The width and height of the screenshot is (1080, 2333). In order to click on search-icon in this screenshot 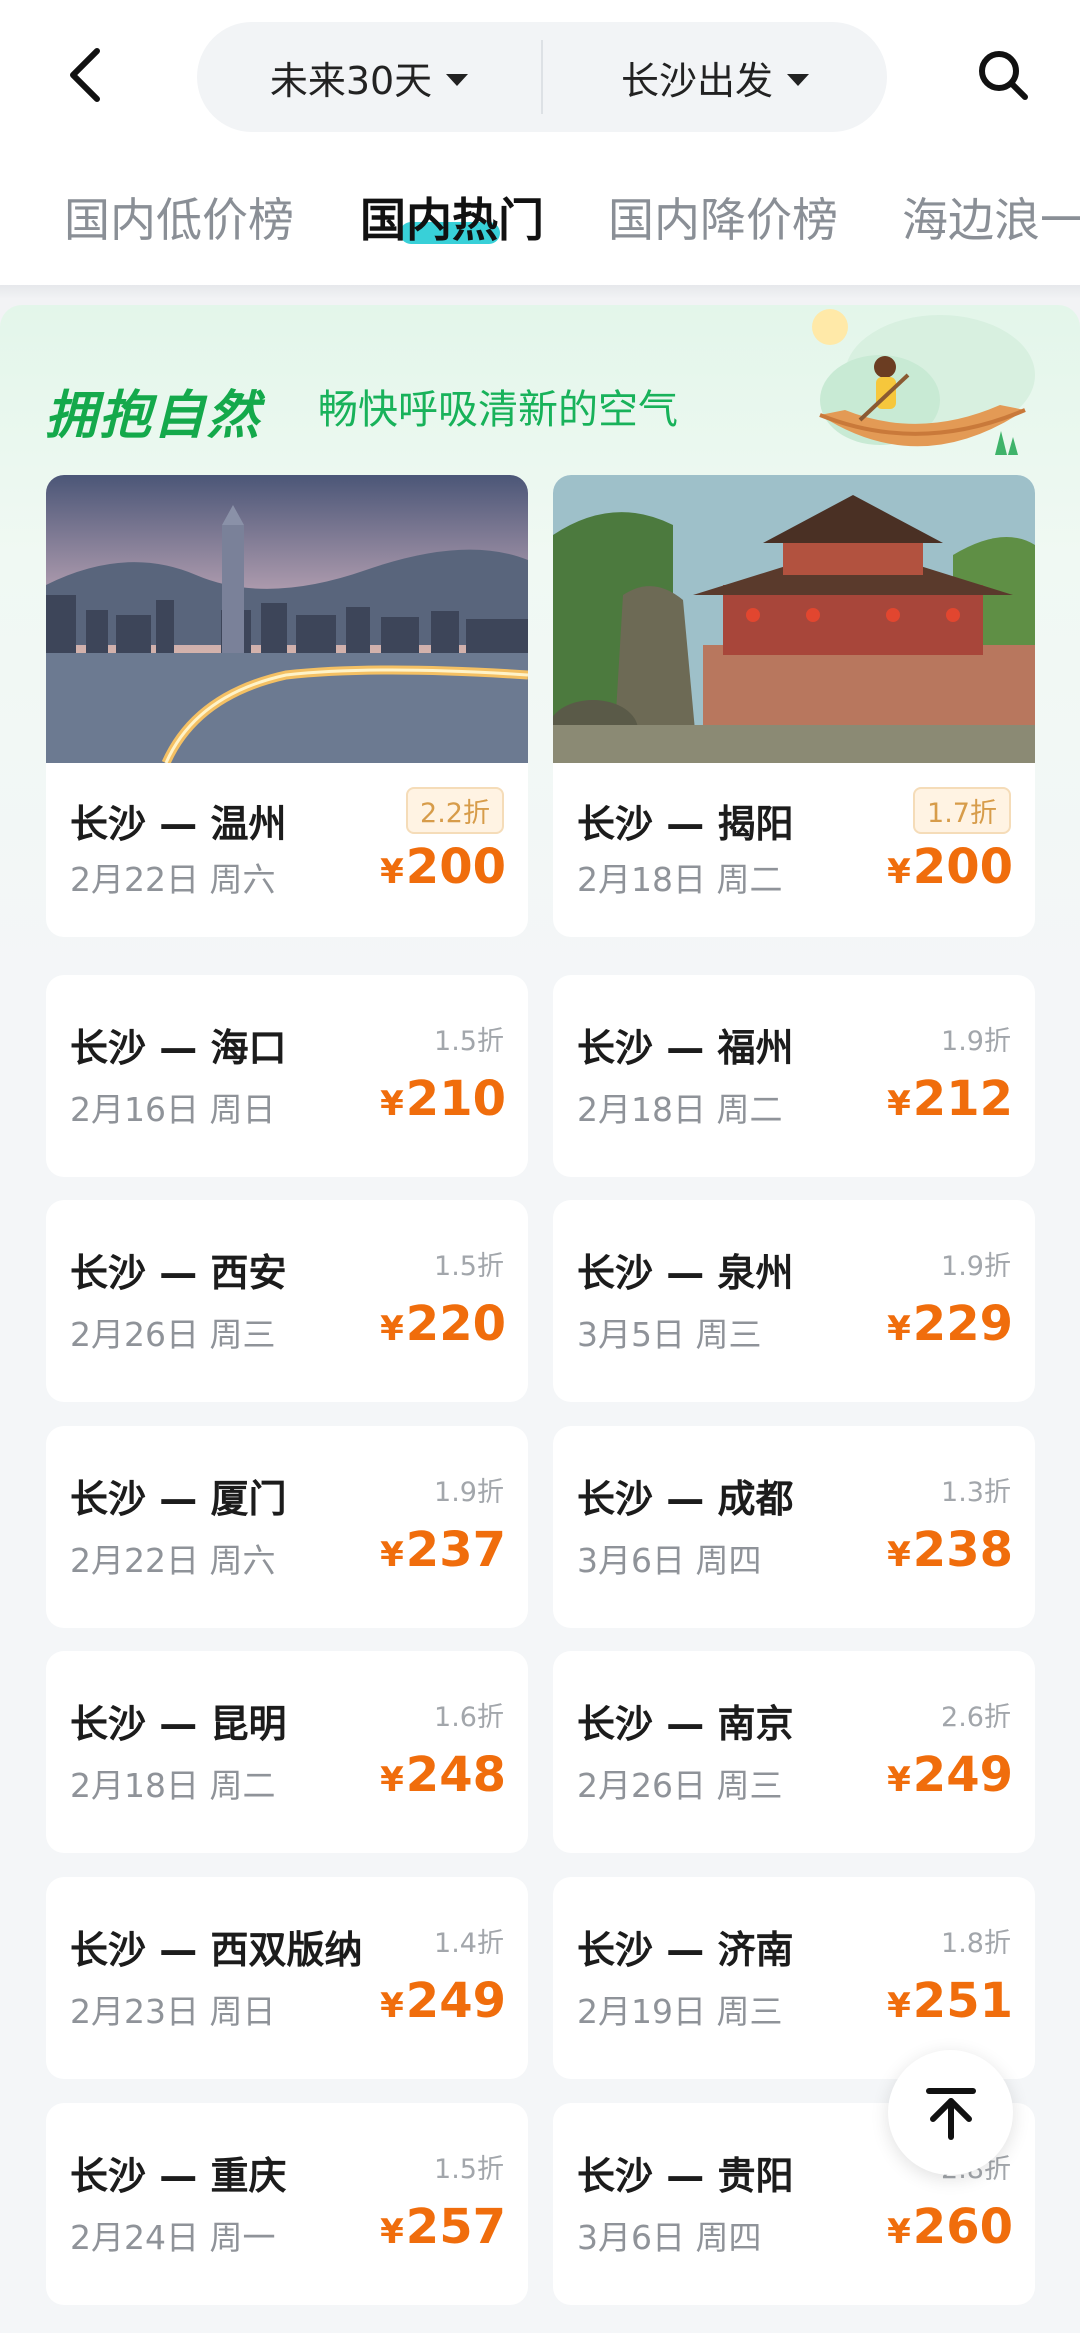, I will do `click(1003, 75)`.